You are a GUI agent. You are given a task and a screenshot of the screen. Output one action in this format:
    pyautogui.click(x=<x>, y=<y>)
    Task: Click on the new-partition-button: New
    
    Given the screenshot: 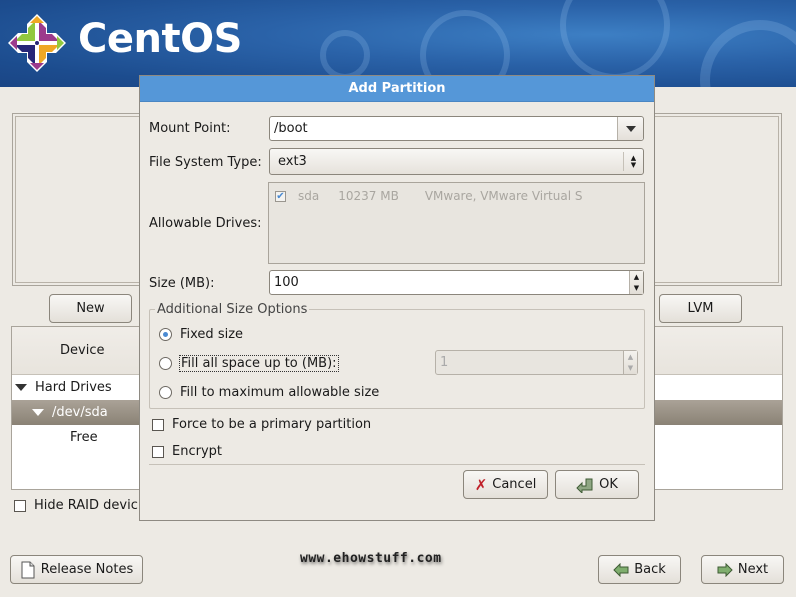 What is the action you would take?
    pyautogui.click(x=90, y=308)
    